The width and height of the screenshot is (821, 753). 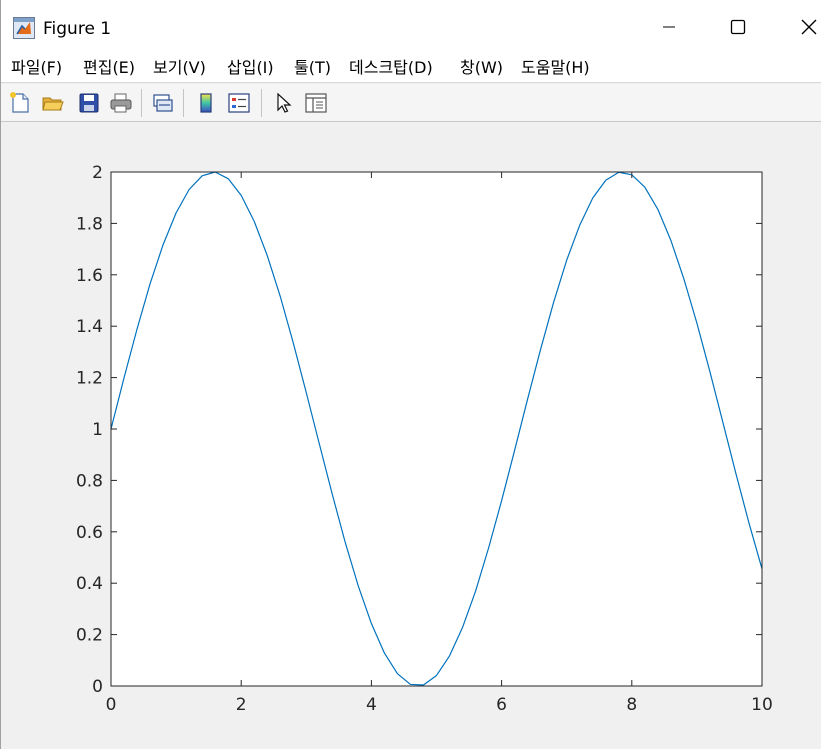 I want to click on open-file-icon, so click(x=53, y=104).